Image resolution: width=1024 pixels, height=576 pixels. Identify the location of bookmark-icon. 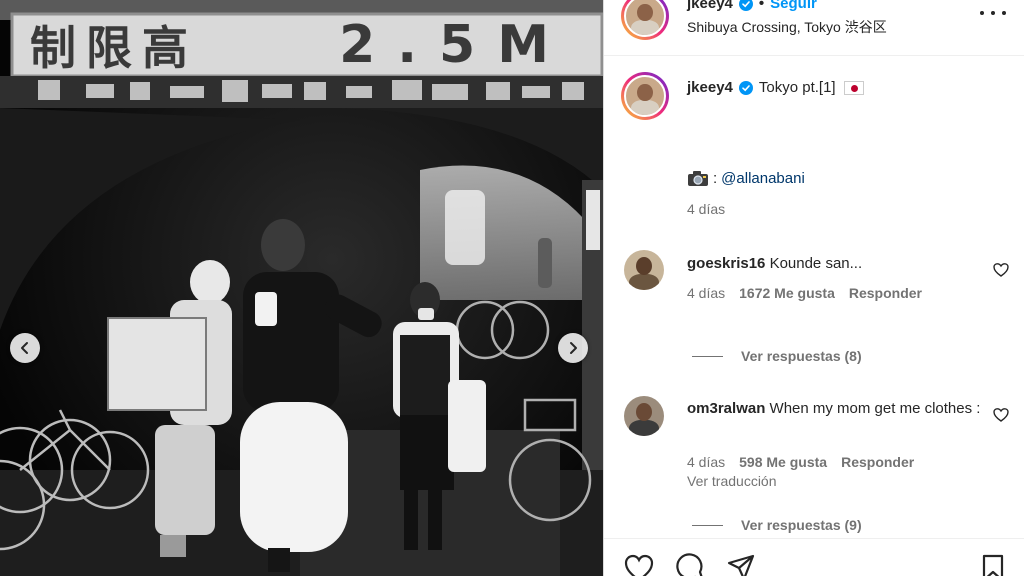
(993, 564).